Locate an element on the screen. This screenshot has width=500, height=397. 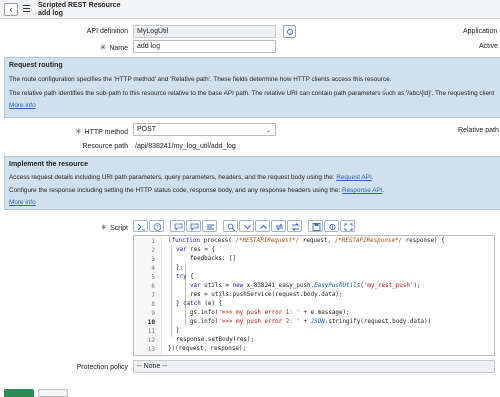
active-label: Active is located at coordinates (489, 46).